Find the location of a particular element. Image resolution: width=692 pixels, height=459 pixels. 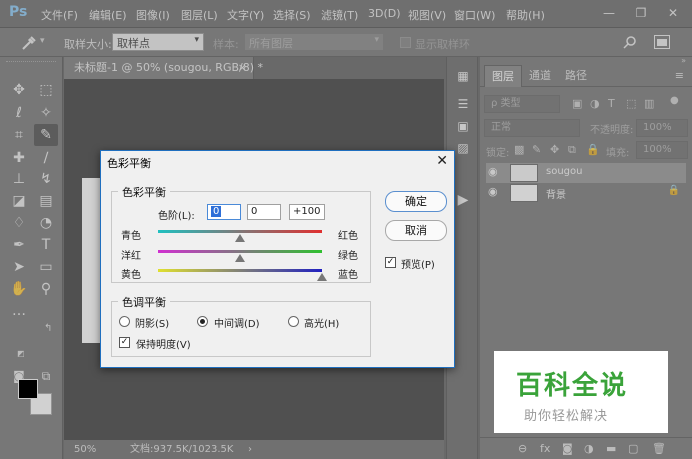

slider-left-label: 洋红 is located at coordinates (131, 256).